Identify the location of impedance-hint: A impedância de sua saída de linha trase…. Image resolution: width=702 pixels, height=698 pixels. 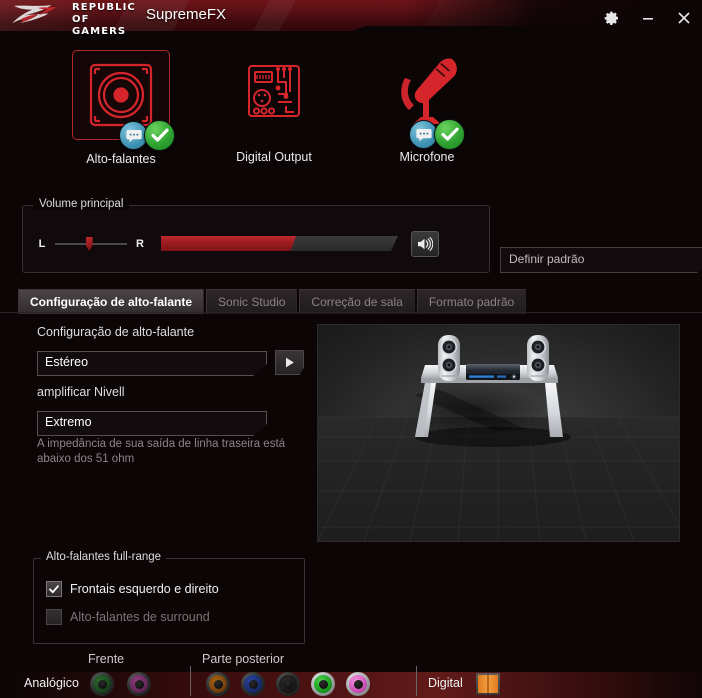
(161, 451).